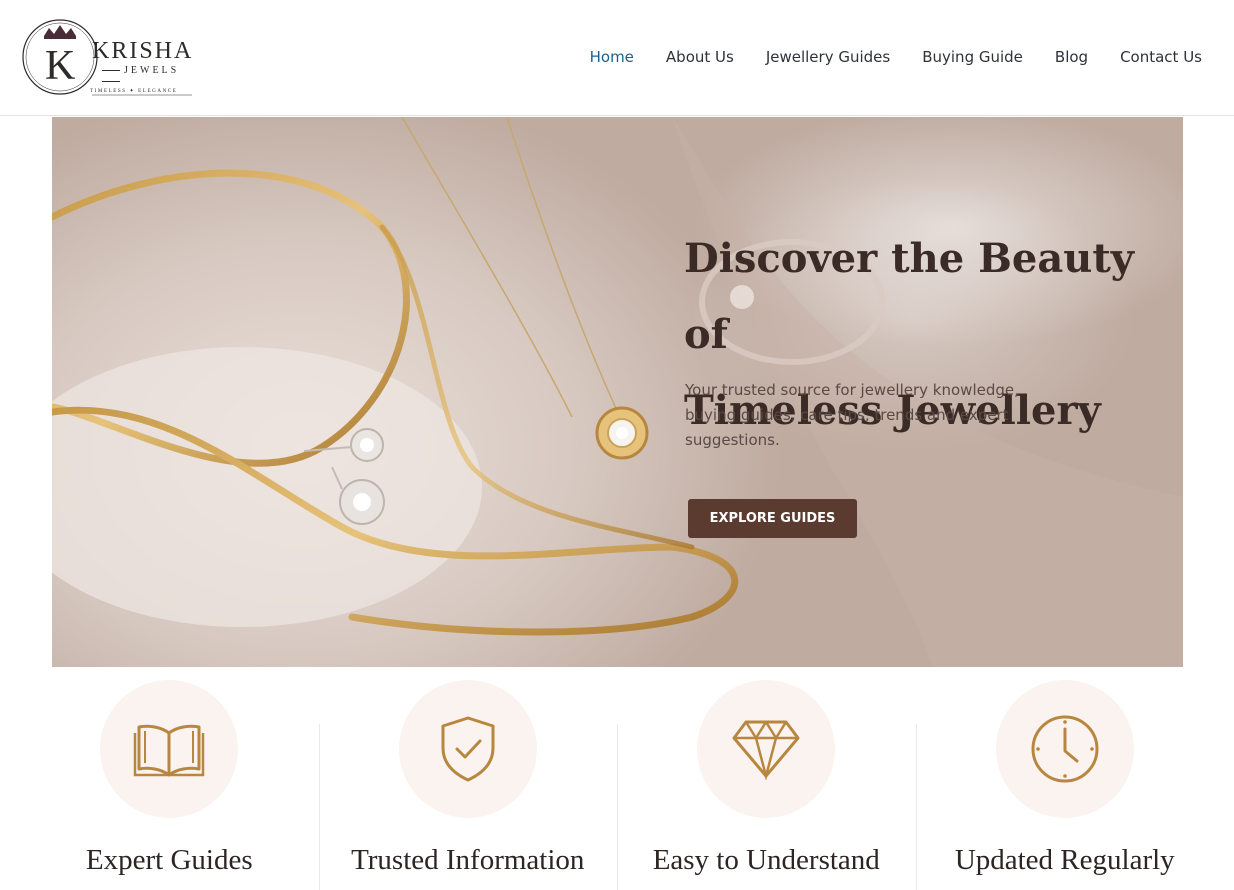 Image resolution: width=1234 pixels, height=890 pixels. I want to click on feature-title: Expert Guides, so click(169, 860).